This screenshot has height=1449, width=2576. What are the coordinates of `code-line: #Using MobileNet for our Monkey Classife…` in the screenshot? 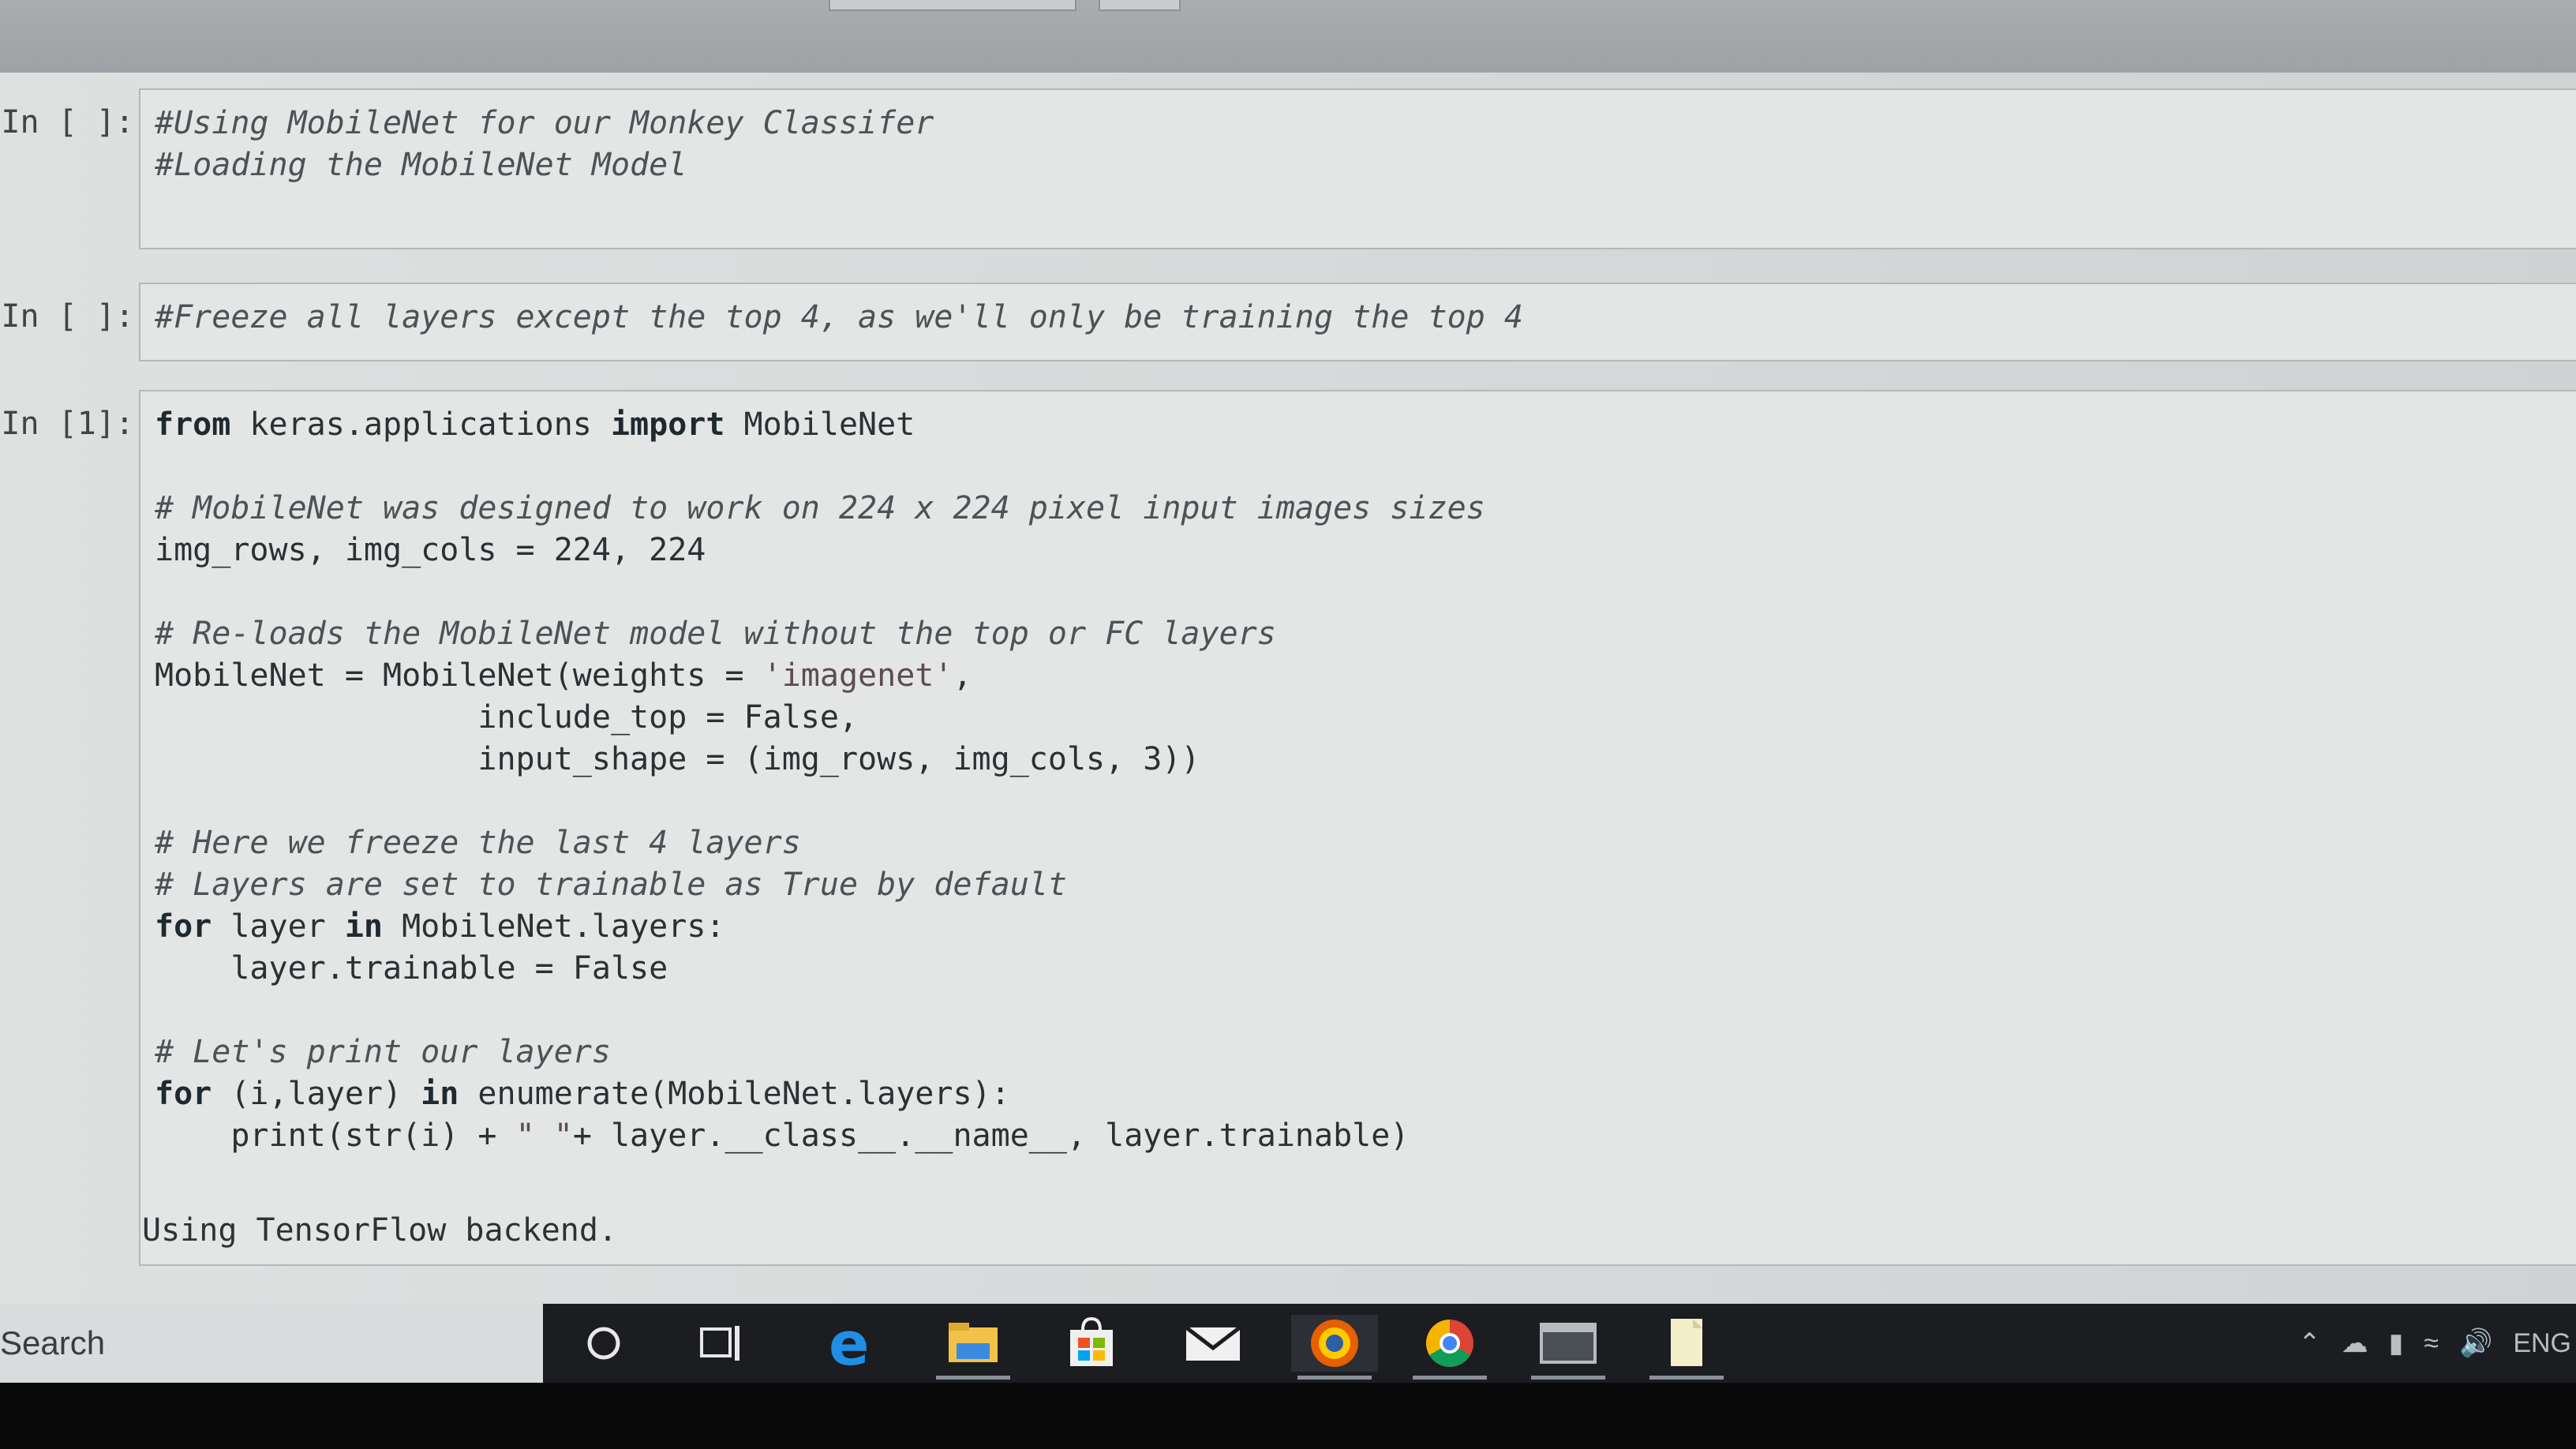 It's located at (1358, 123).